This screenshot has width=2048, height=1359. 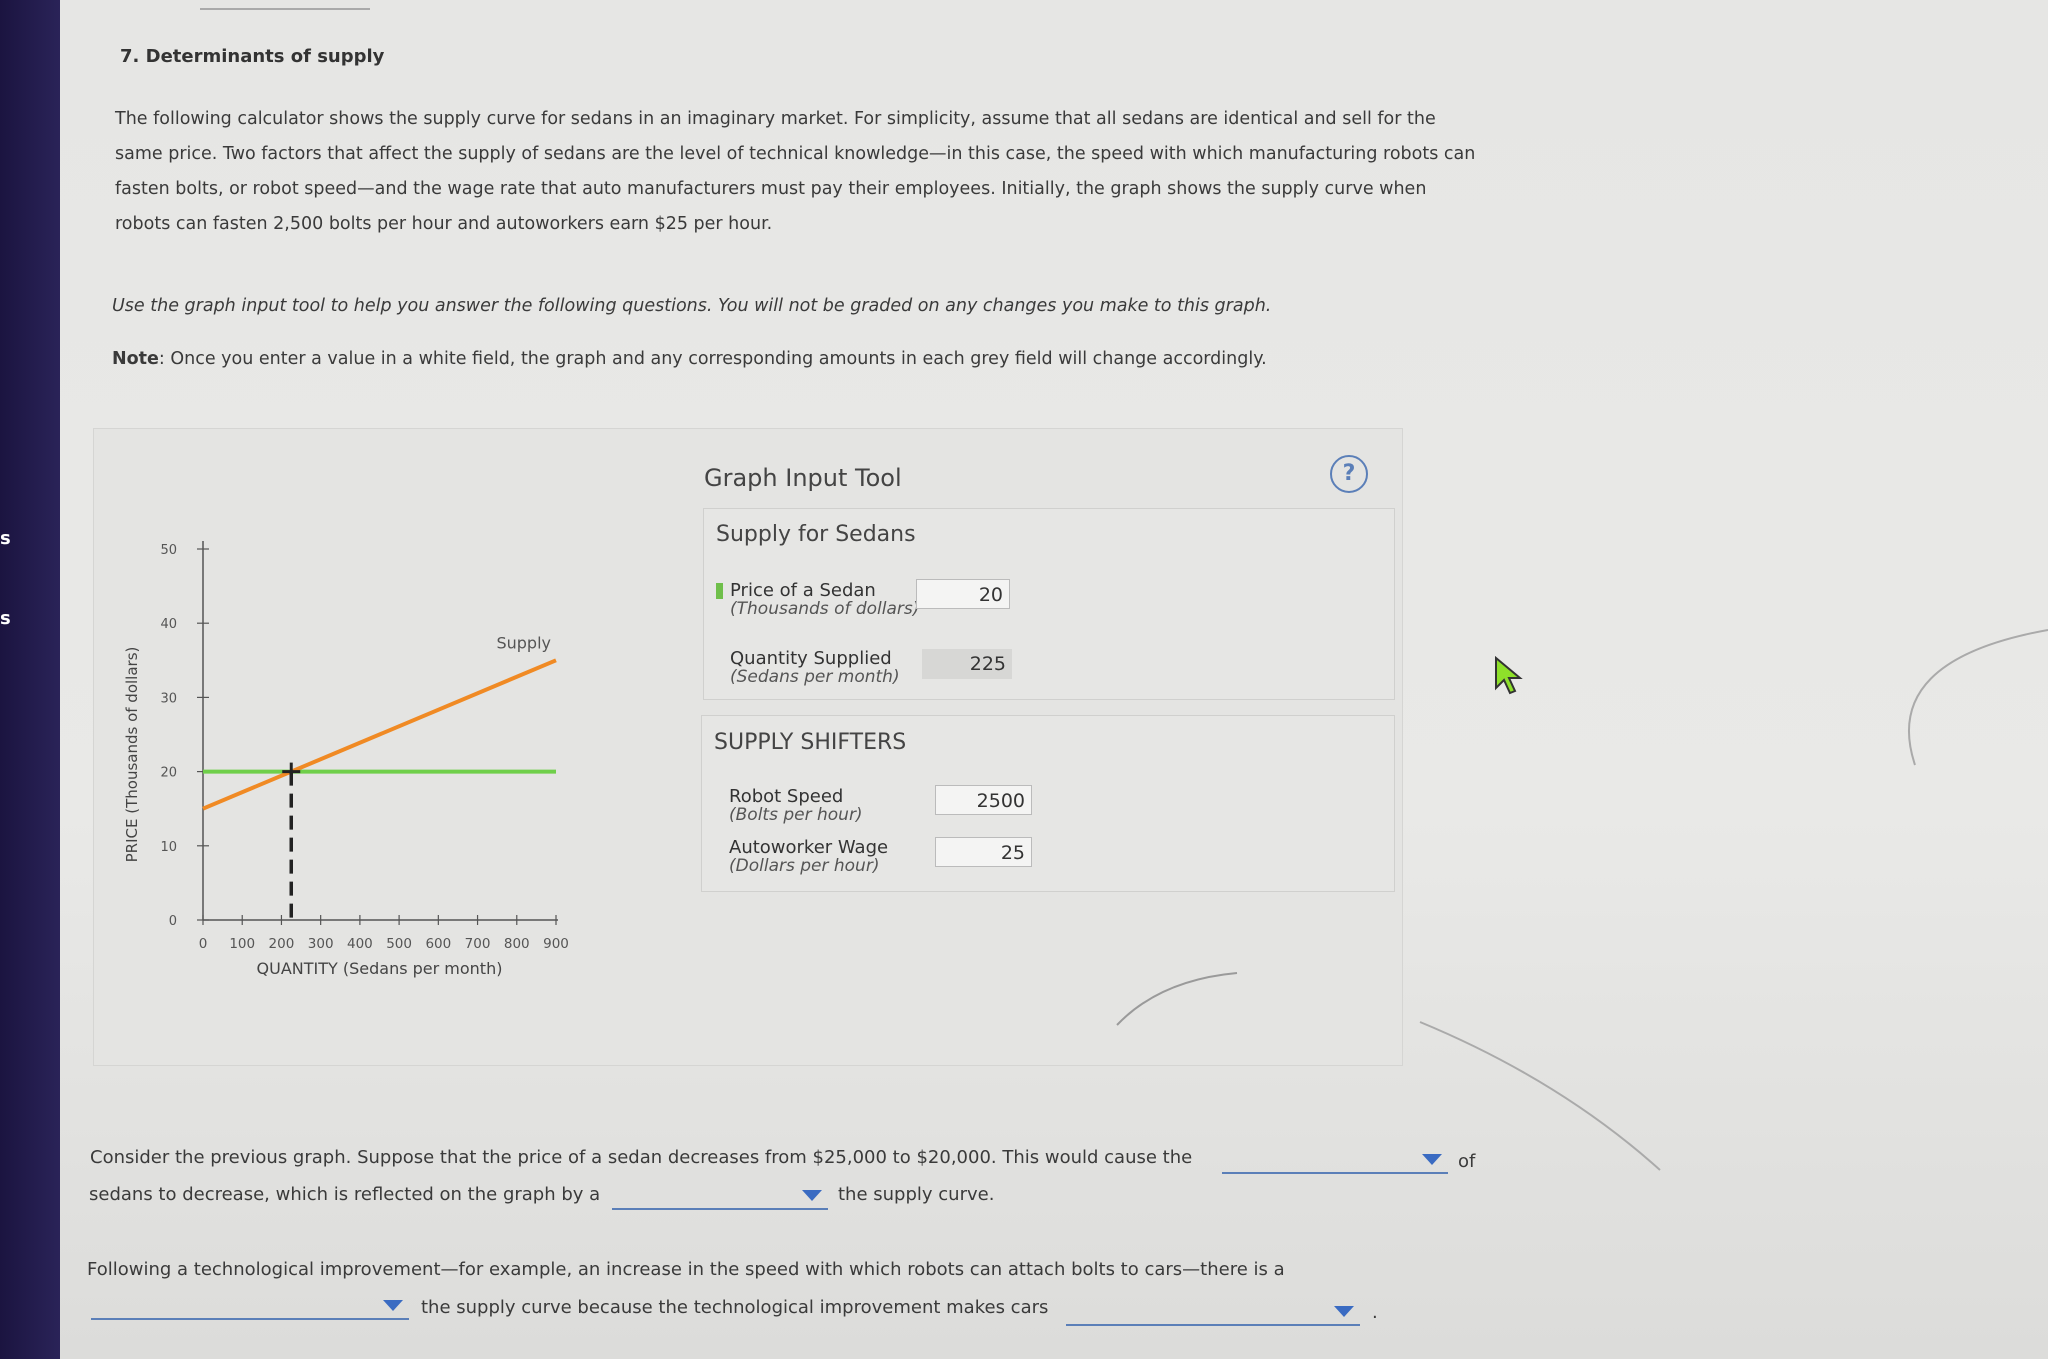 What do you see at coordinates (1467, 1161) in the screenshot?
I see `q1-text-2: of` at bounding box center [1467, 1161].